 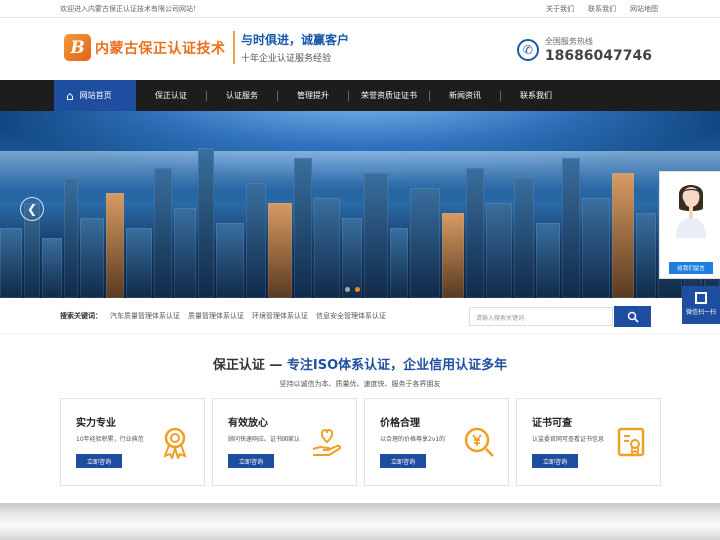 I want to click on search-button, so click(x=632, y=316).